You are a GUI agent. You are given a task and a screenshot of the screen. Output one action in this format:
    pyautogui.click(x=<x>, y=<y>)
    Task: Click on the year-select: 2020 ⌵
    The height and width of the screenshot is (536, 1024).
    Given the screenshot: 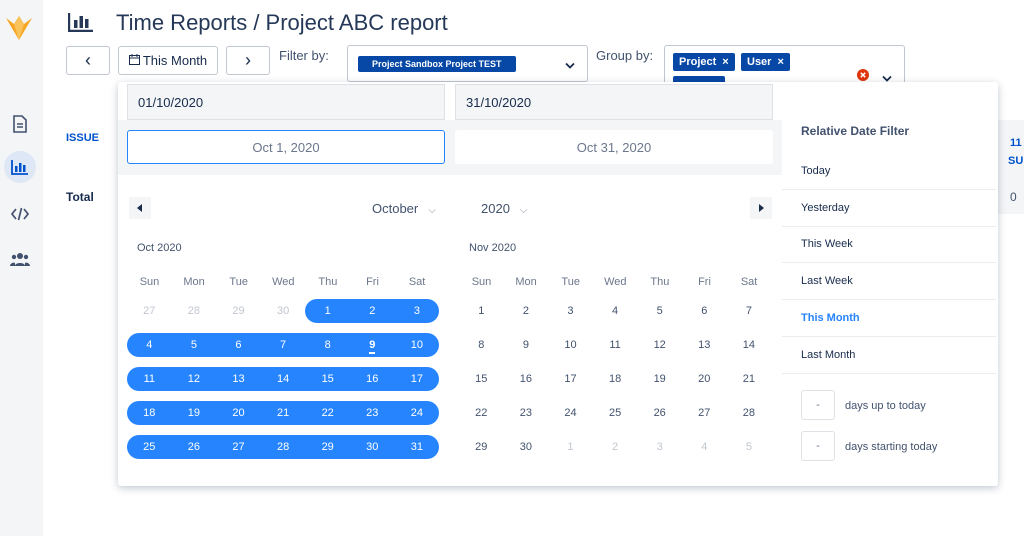 What is the action you would take?
    pyautogui.click(x=504, y=208)
    